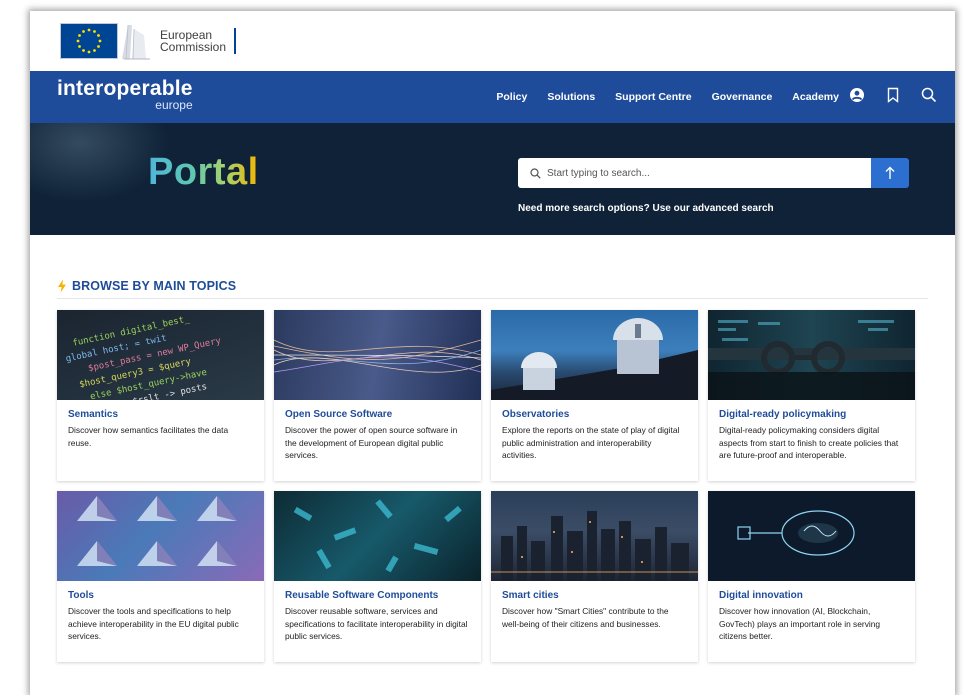 The width and height of the screenshot is (964, 695). I want to click on arrow-up-icon, so click(890, 172).